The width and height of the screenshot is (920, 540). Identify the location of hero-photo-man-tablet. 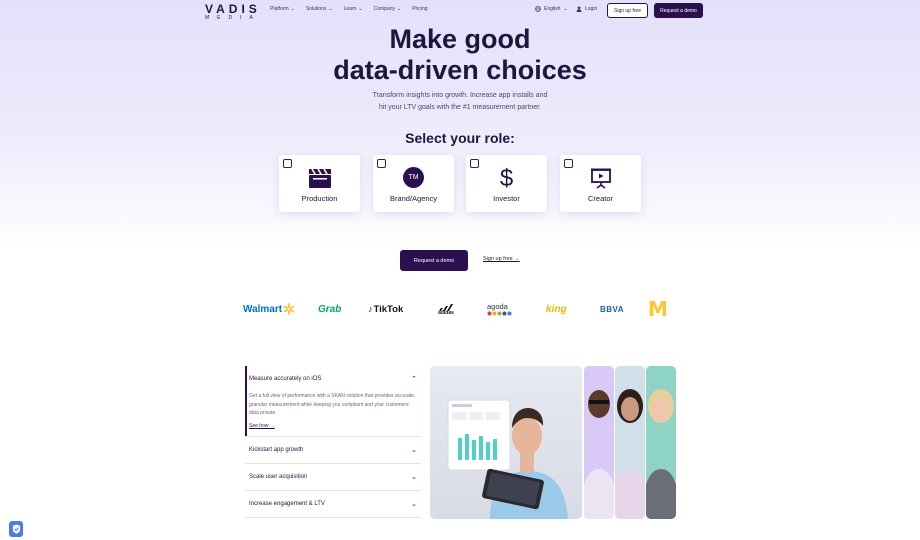
(506, 442).